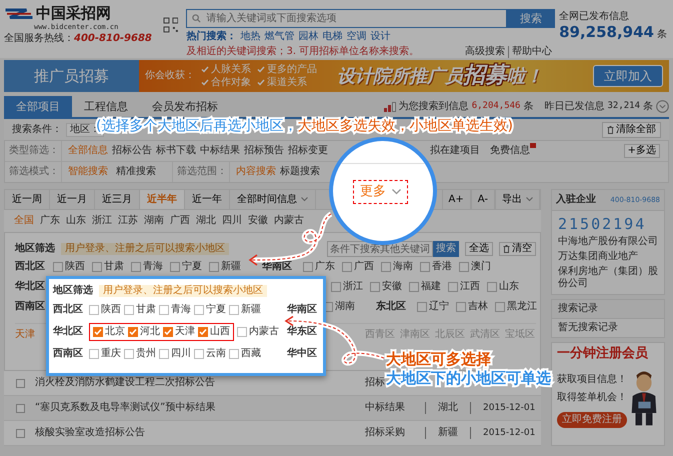  I want to click on province-checkbox: 北京, so click(109, 332).